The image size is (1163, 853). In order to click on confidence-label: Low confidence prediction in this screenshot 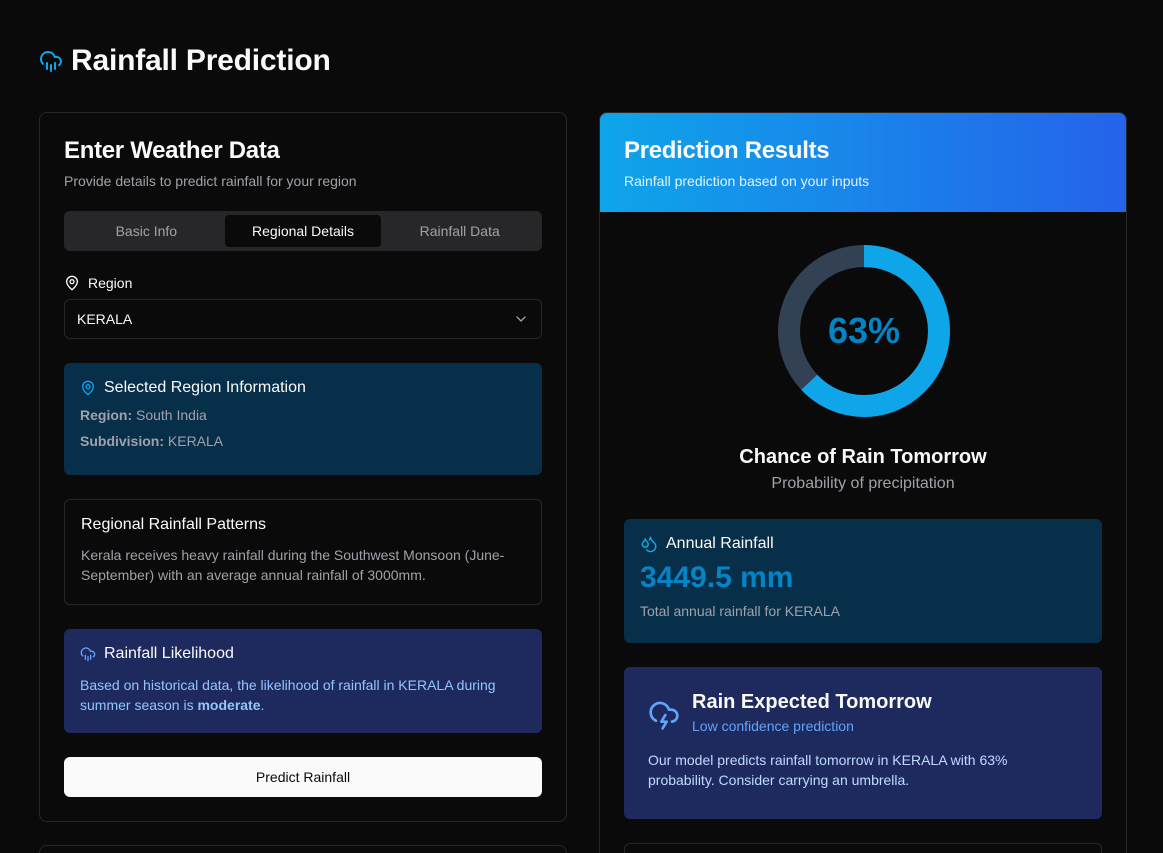, I will do `click(773, 726)`.